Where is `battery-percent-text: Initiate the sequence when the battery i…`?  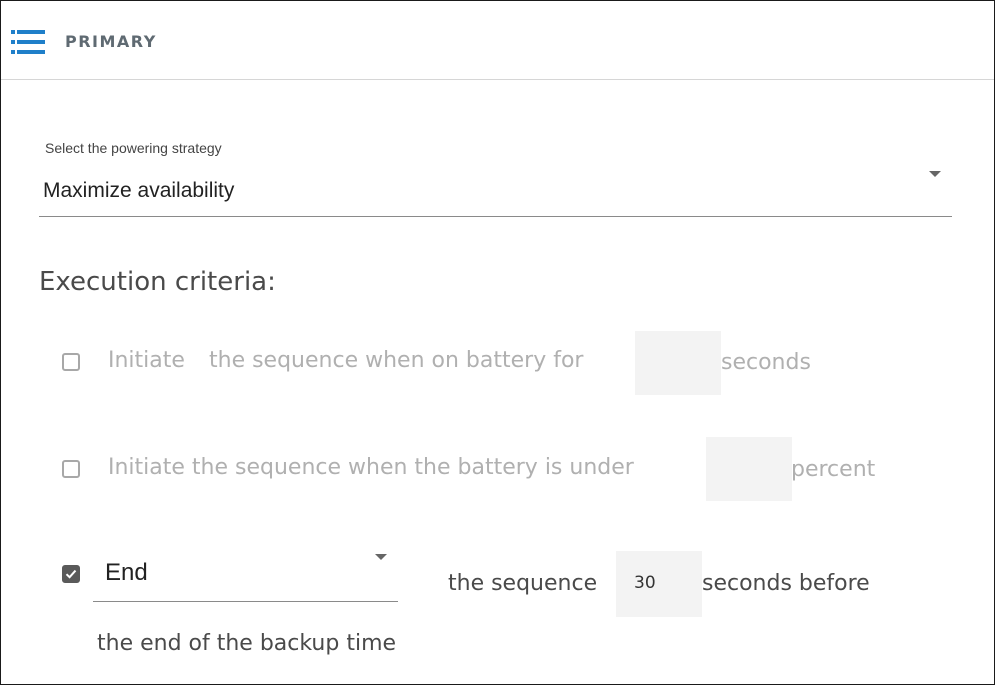 battery-percent-text: Initiate the sequence when the battery i… is located at coordinates (371, 467).